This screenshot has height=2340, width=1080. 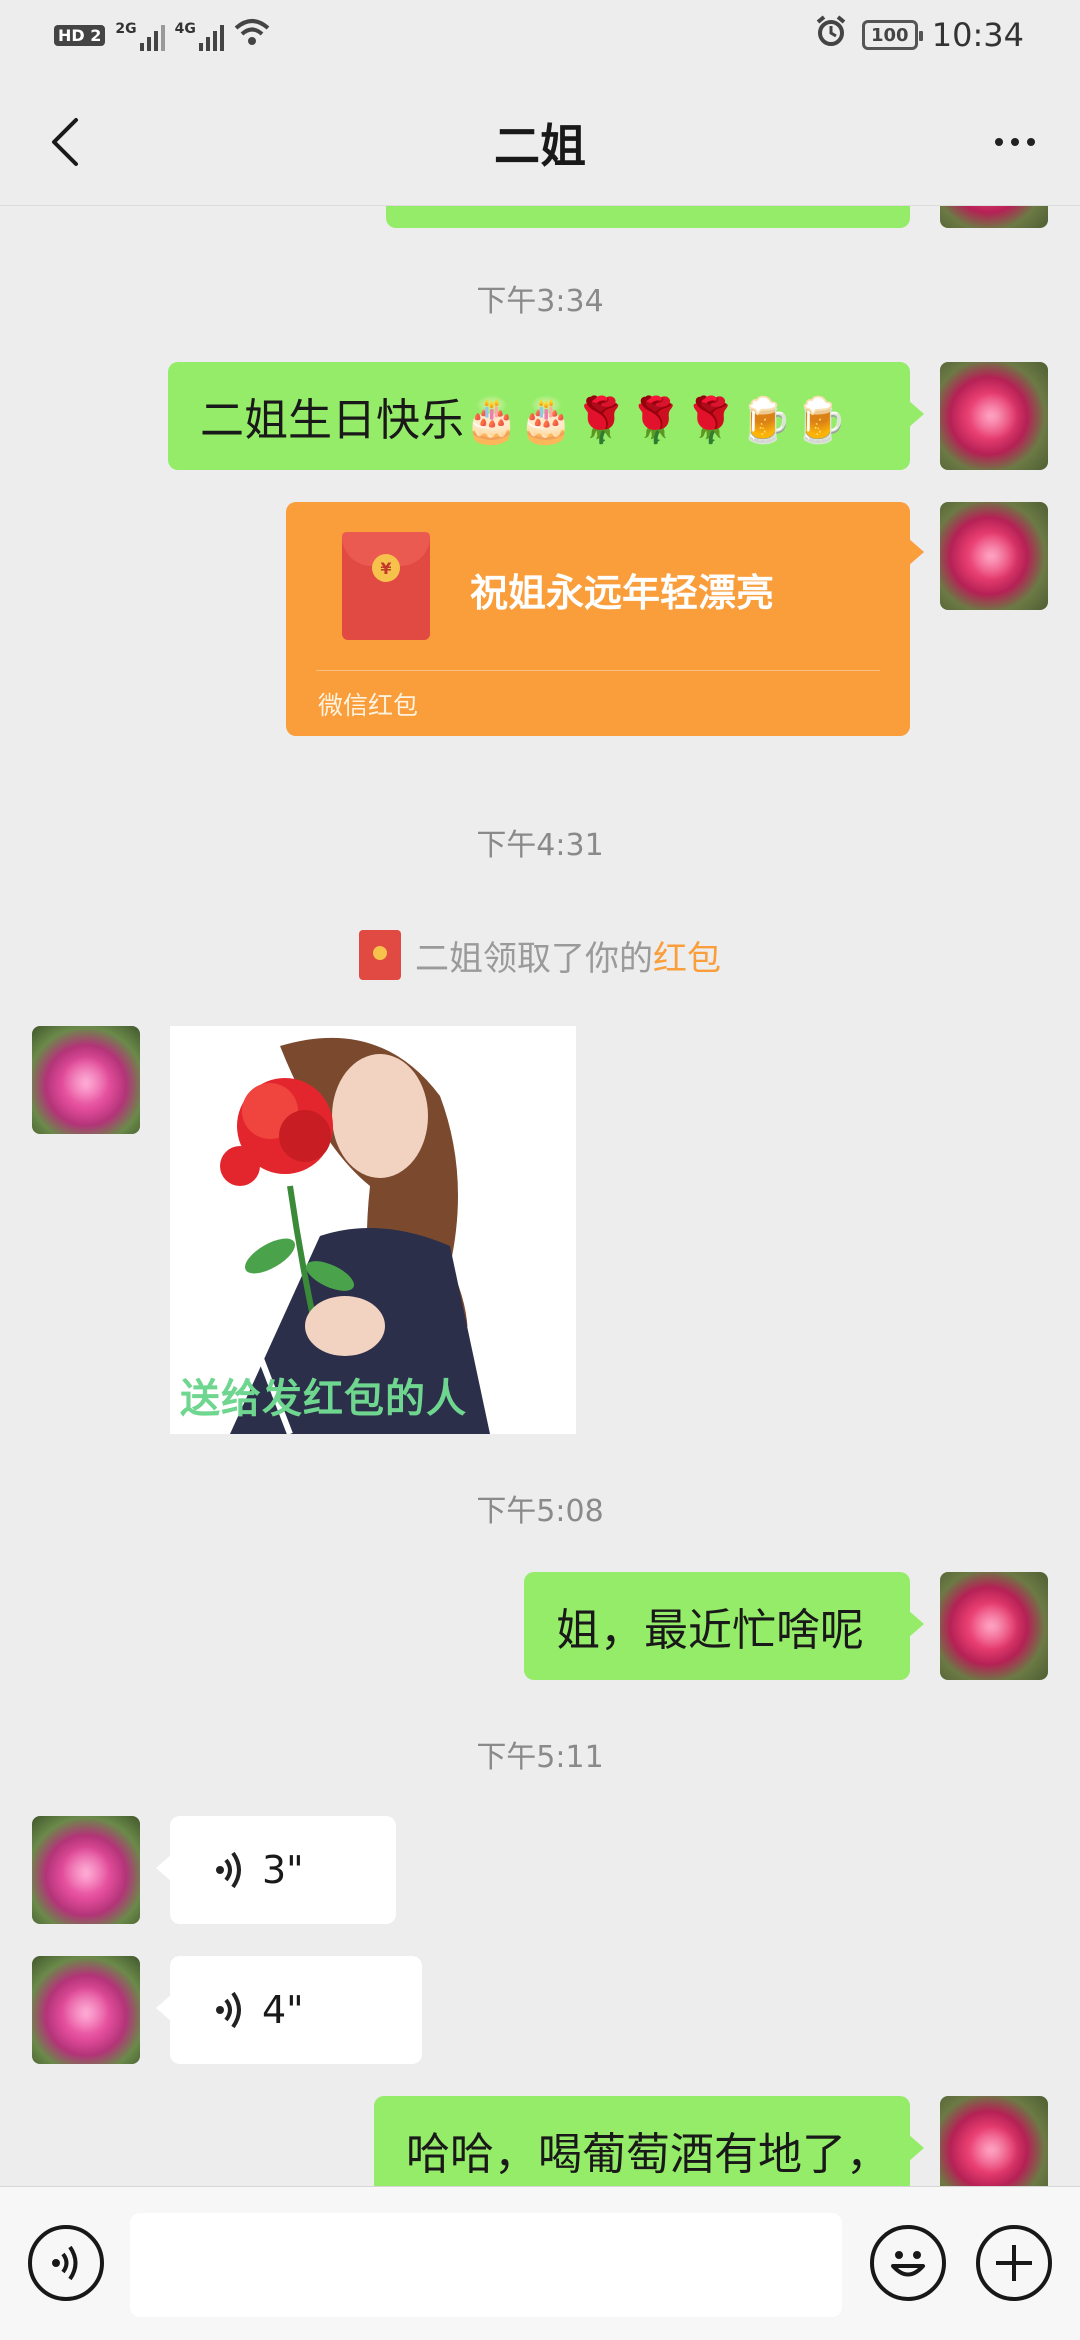 What do you see at coordinates (598, 670) in the screenshot?
I see `red-packet-divider` at bounding box center [598, 670].